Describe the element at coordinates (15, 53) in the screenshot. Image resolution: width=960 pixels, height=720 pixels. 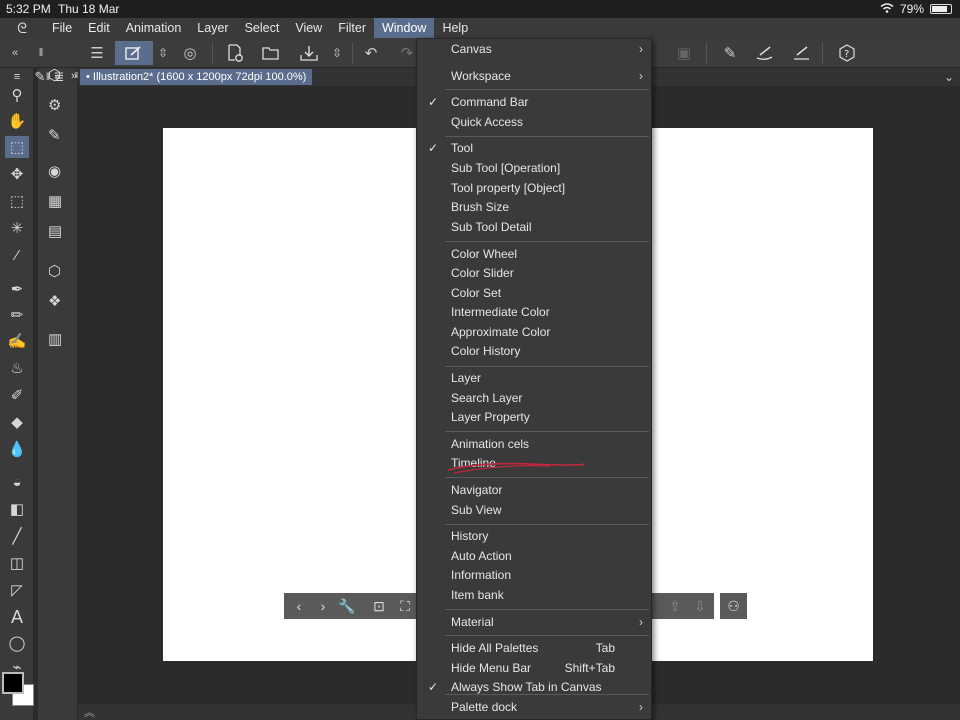
I see `collapse-left-icon: «` at that location.